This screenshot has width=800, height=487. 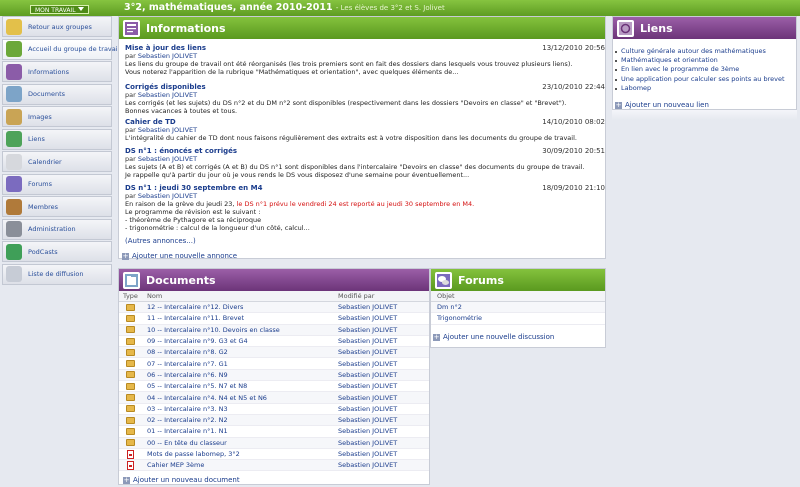 What do you see at coordinates (60, 49) in the screenshot?
I see `sidebar-item-home: Accueil du groupe de travail` at bounding box center [60, 49].